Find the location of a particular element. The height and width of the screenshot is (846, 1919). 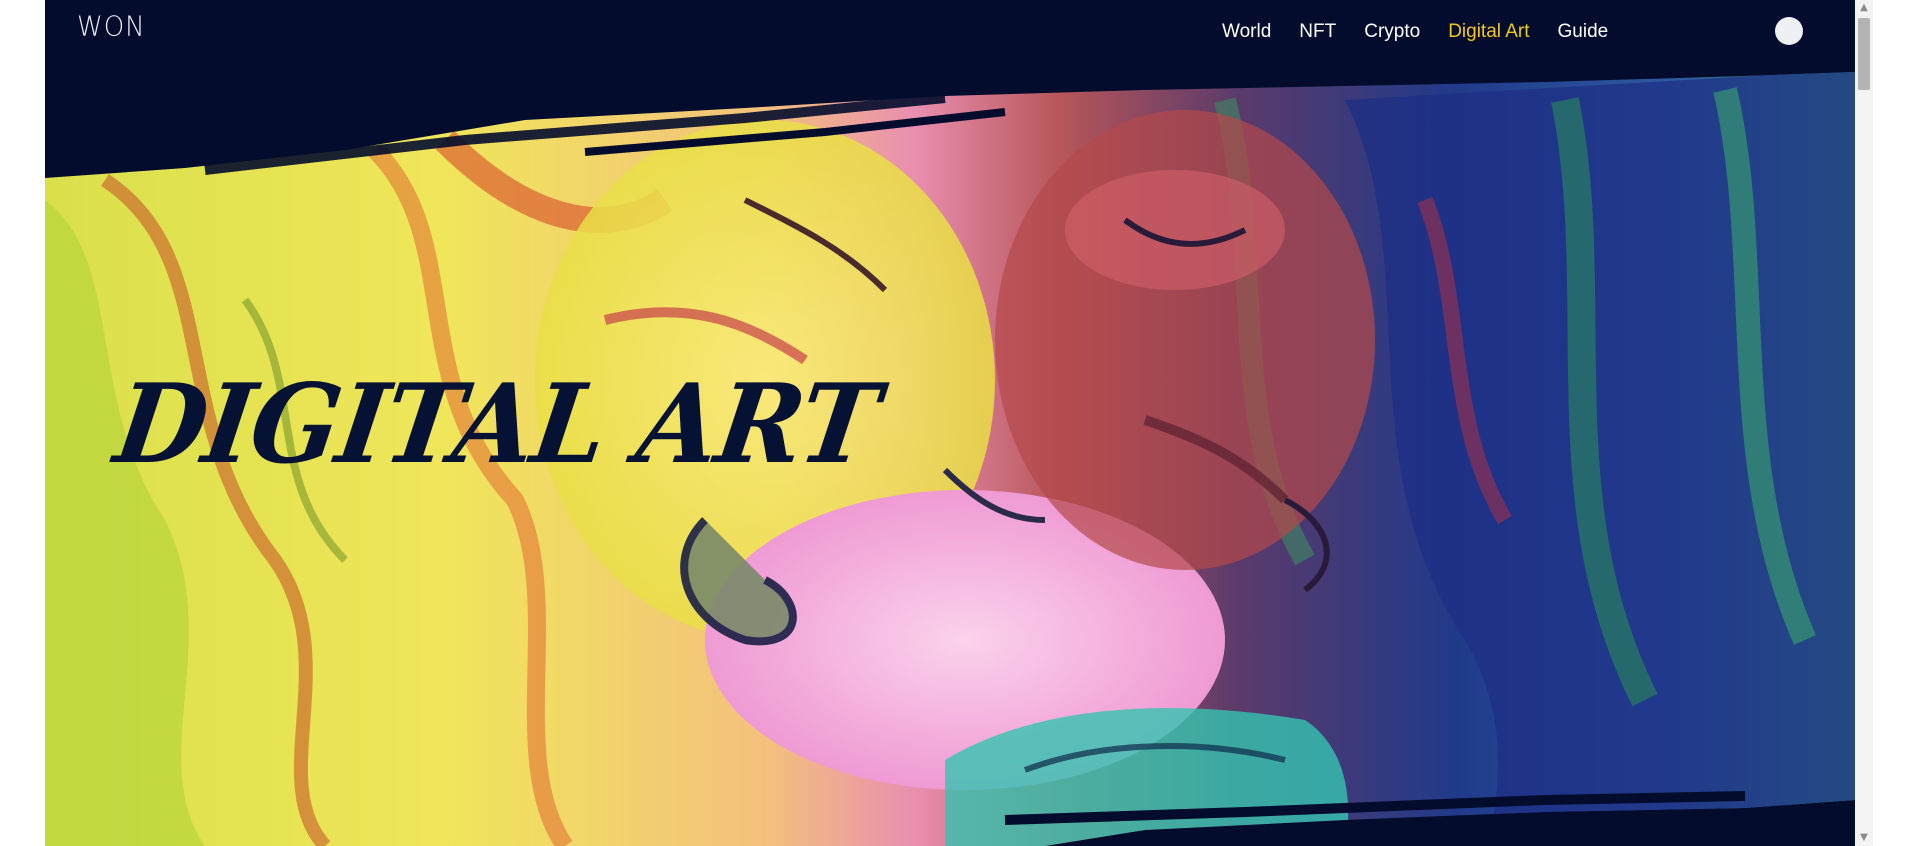

menu-item-nft: NFT is located at coordinates (1317, 32).